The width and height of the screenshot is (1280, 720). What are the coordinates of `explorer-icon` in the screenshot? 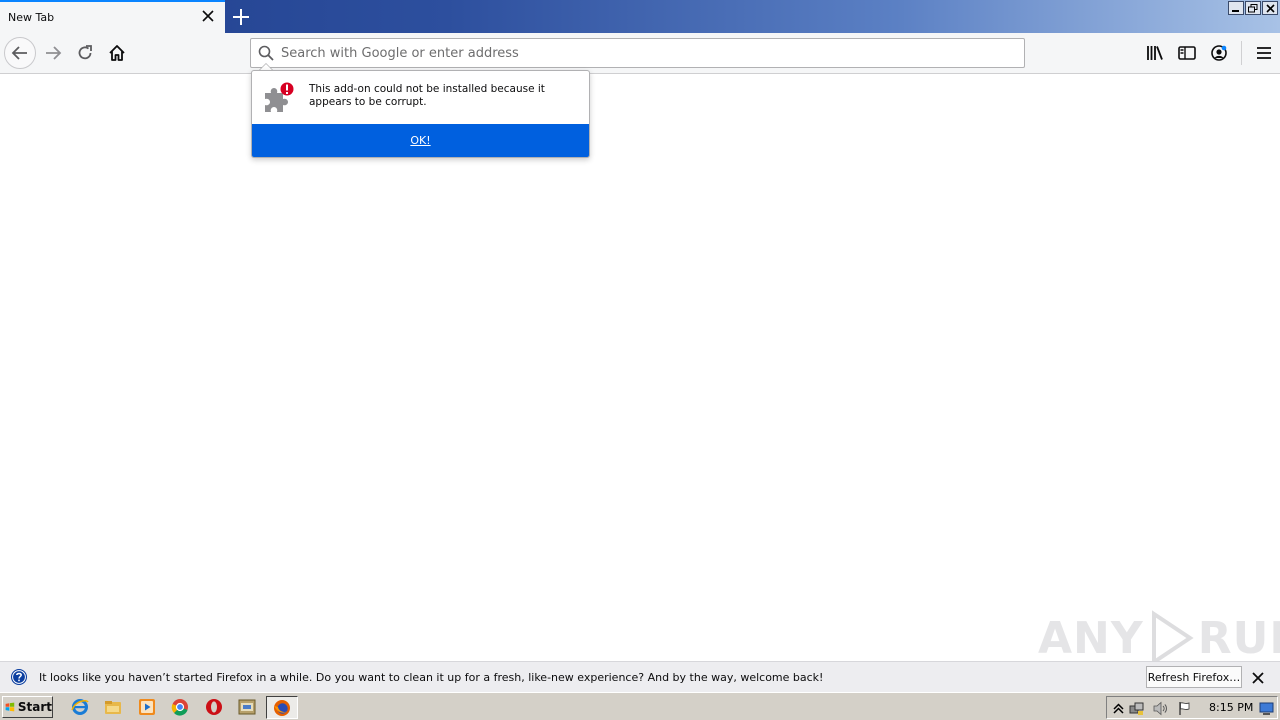 It's located at (113, 707).